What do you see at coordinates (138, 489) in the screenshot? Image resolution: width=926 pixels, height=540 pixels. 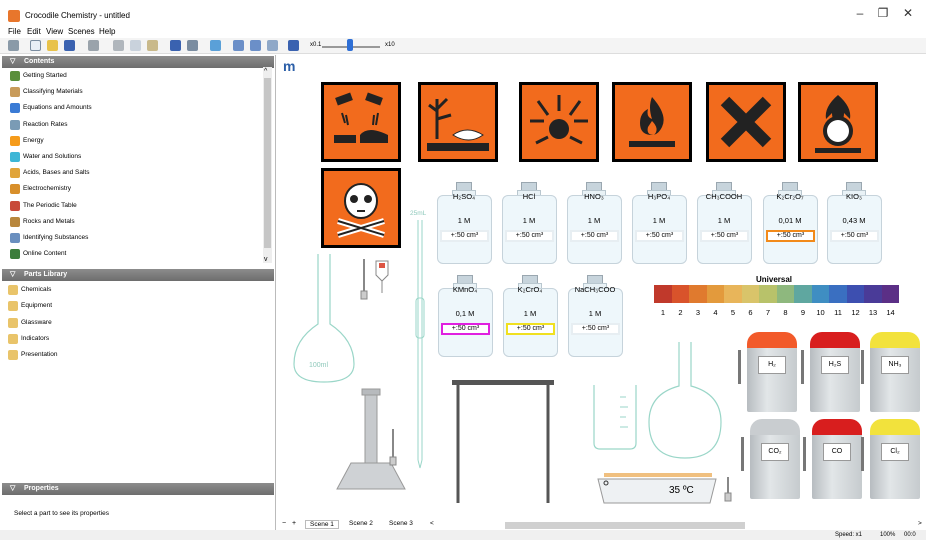 I see `properties-header: ▽ Properties` at bounding box center [138, 489].